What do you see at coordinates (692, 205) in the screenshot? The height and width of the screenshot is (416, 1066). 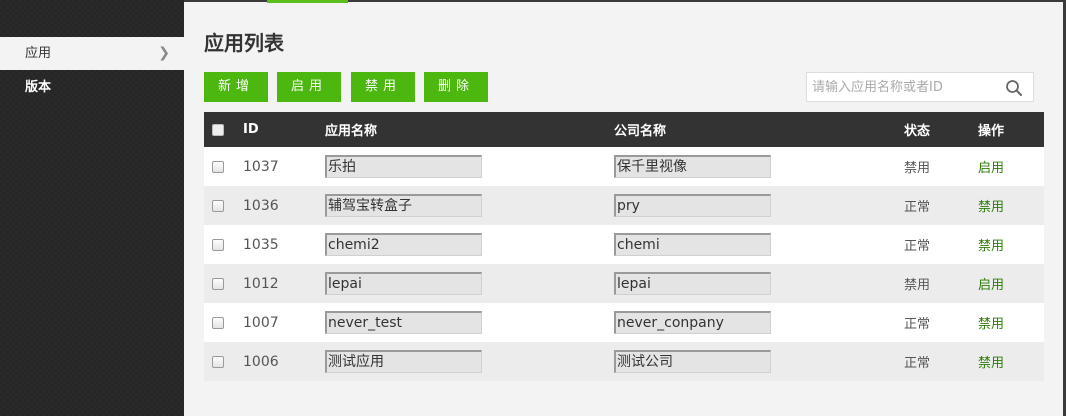 I see `company-name-field: pry` at bounding box center [692, 205].